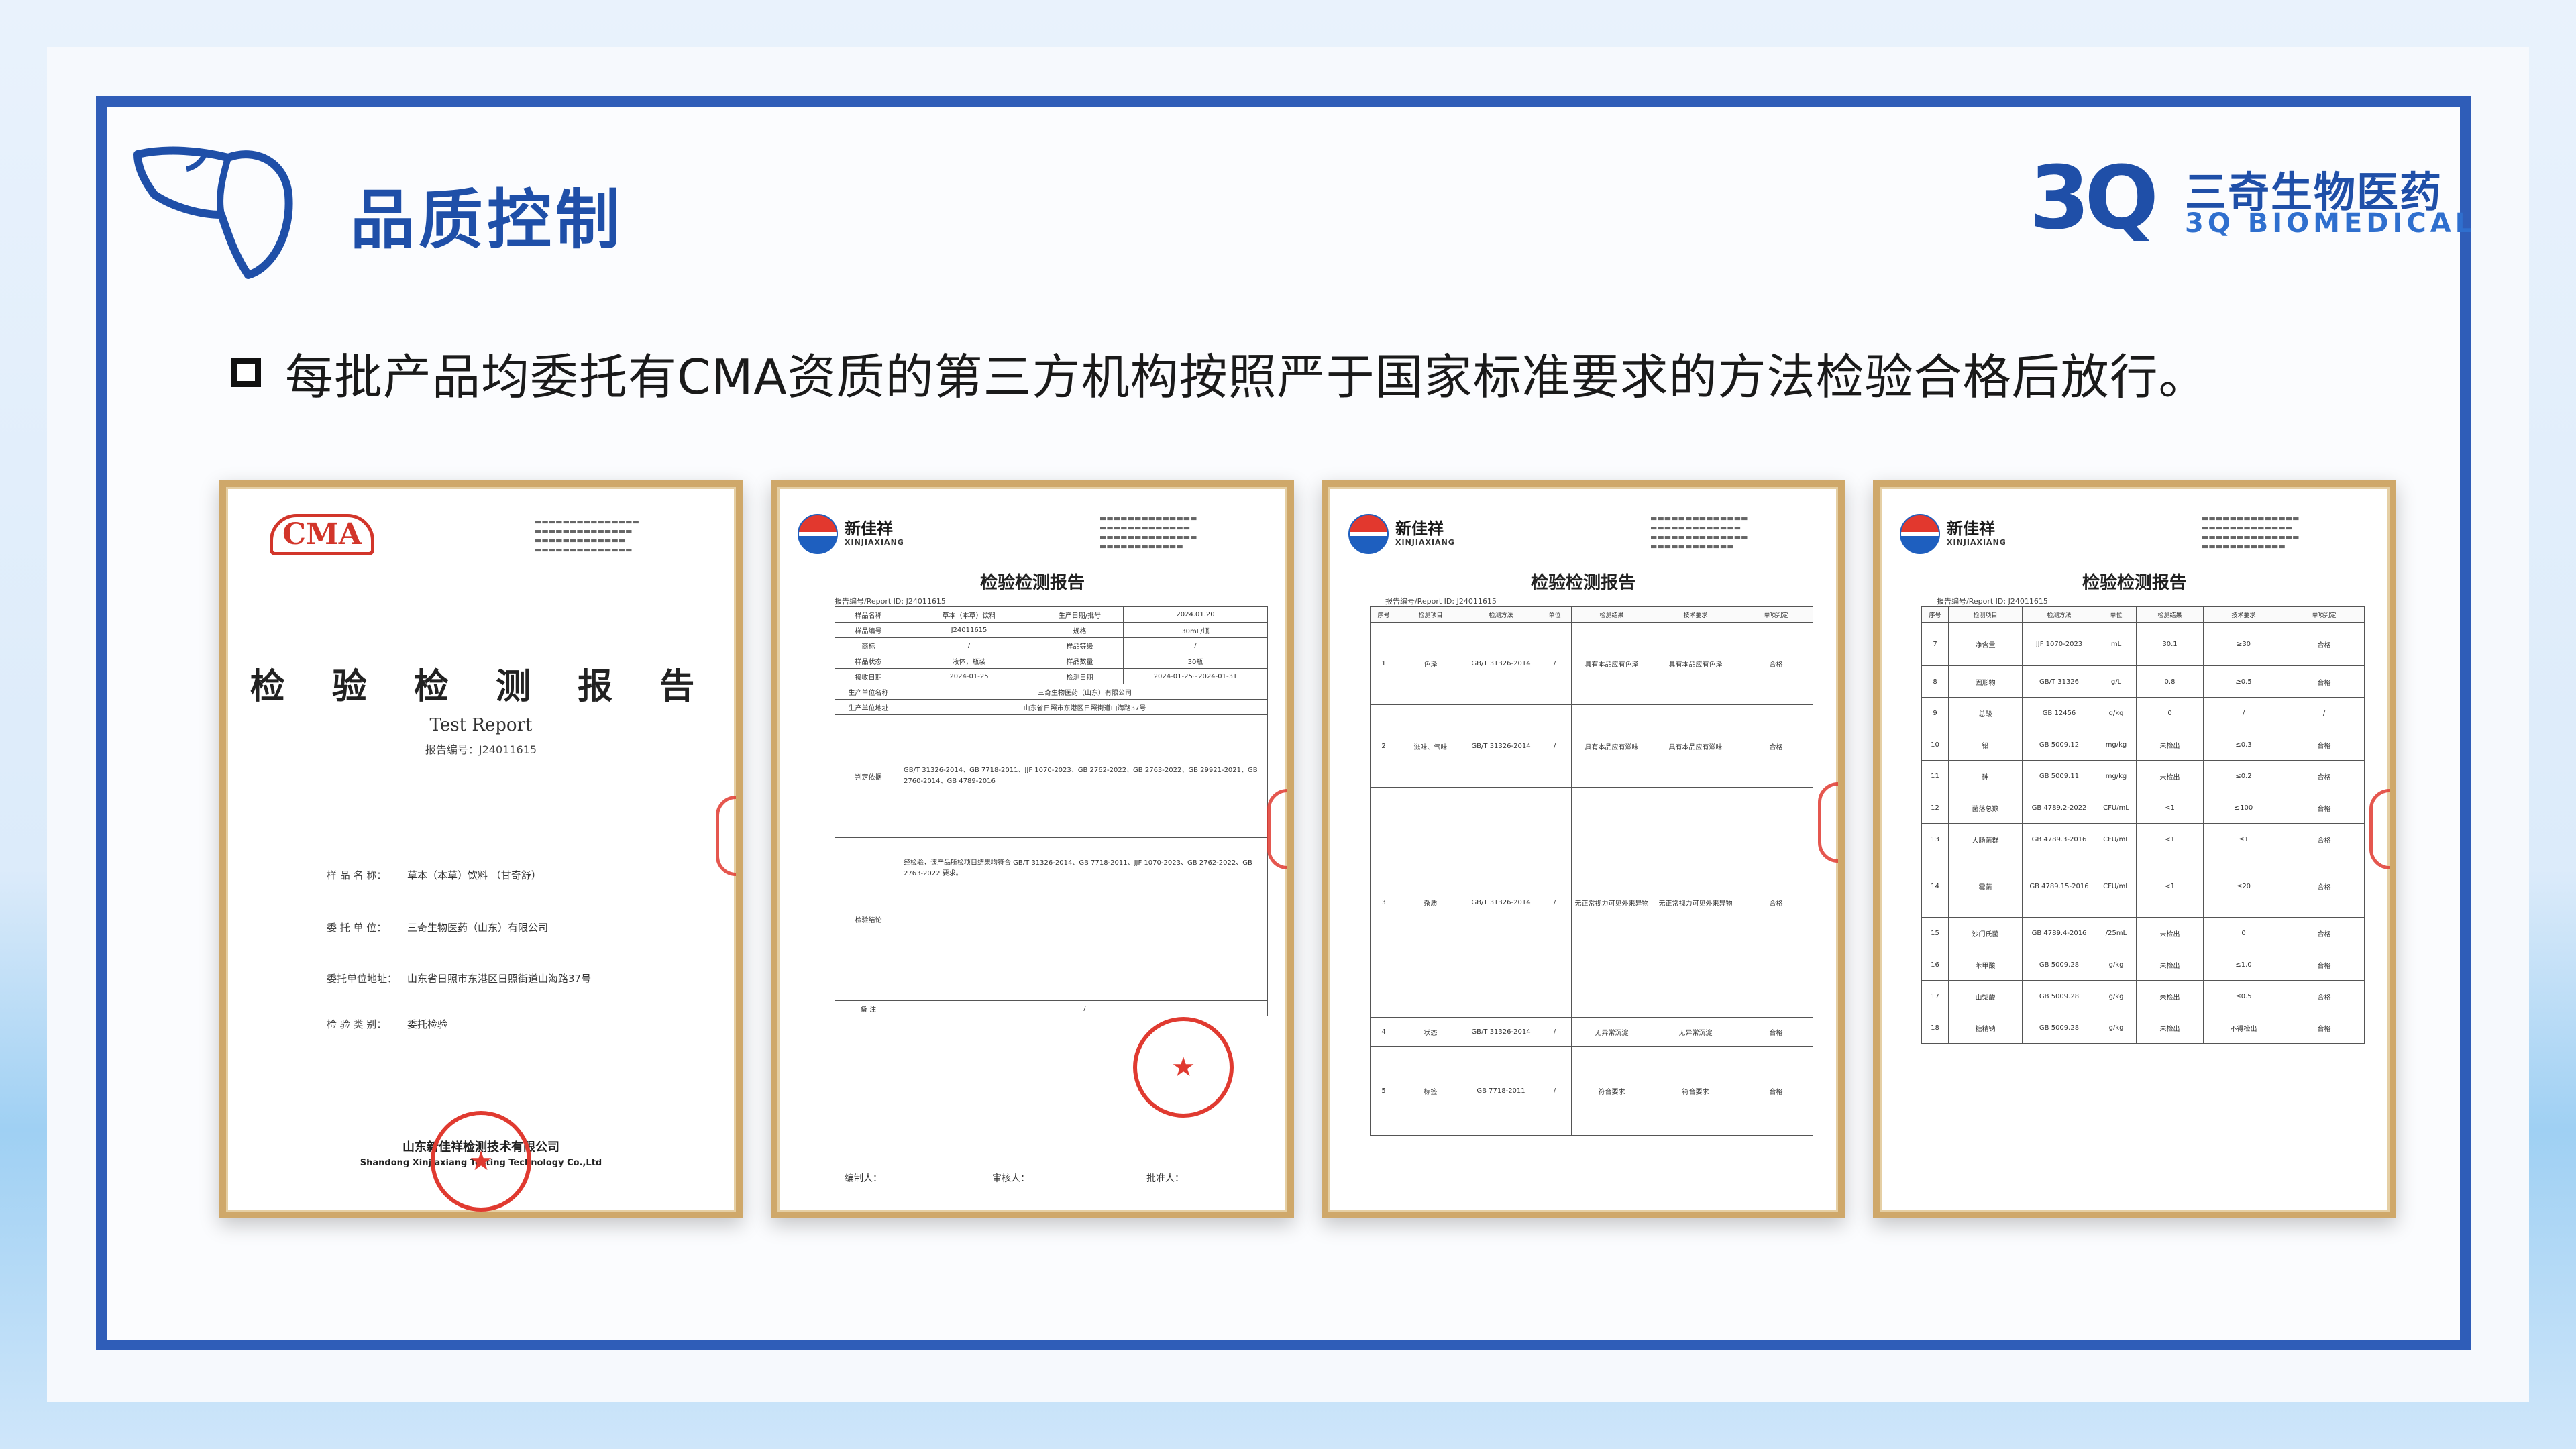 Image resolution: width=2576 pixels, height=1449 pixels. What do you see at coordinates (438, 928) in the screenshot?
I see `field-row: 委 托 单 位： 三奇生物医药（山东）有限公司` at bounding box center [438, 928].